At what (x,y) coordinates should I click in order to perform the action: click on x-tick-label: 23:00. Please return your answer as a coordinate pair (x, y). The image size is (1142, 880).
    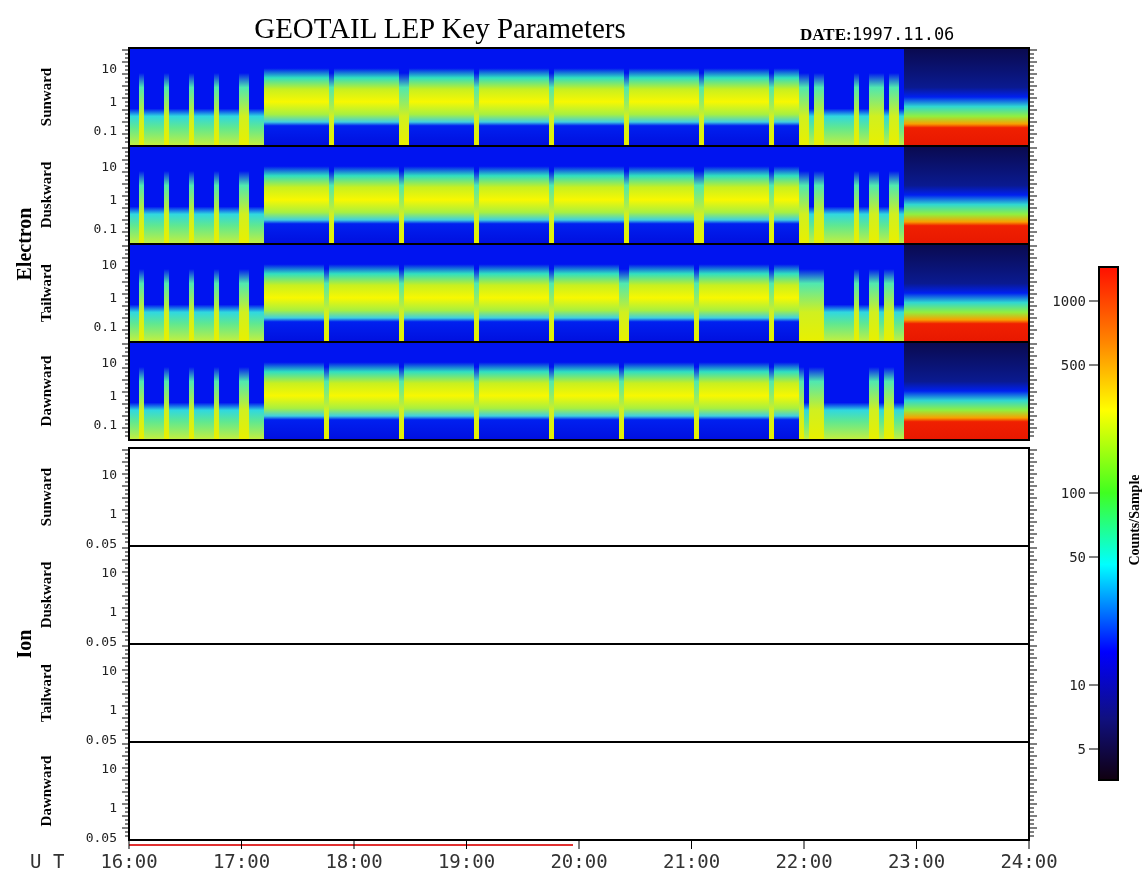
    Looking at the image, I should click on (916, 861).